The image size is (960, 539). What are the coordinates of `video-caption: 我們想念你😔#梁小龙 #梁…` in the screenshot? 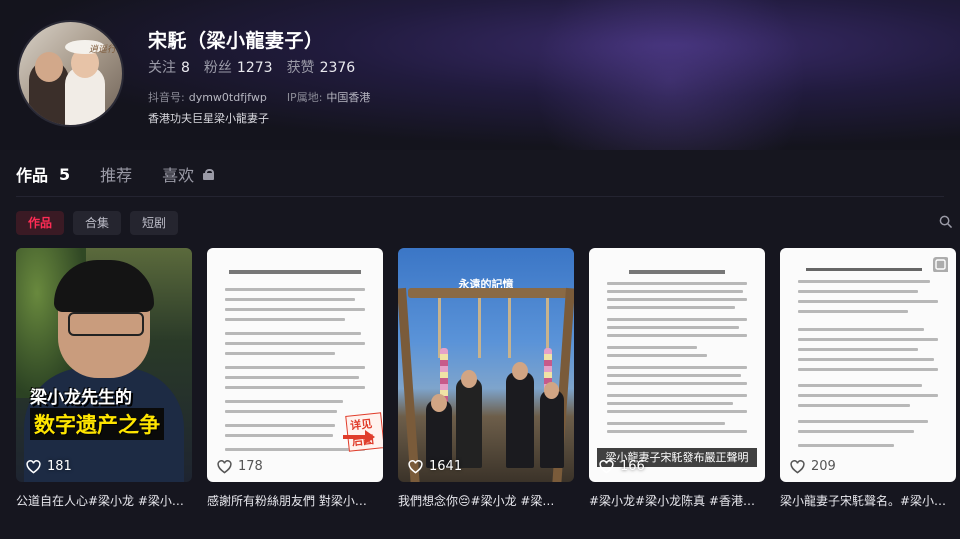 It's located at (486, 500).